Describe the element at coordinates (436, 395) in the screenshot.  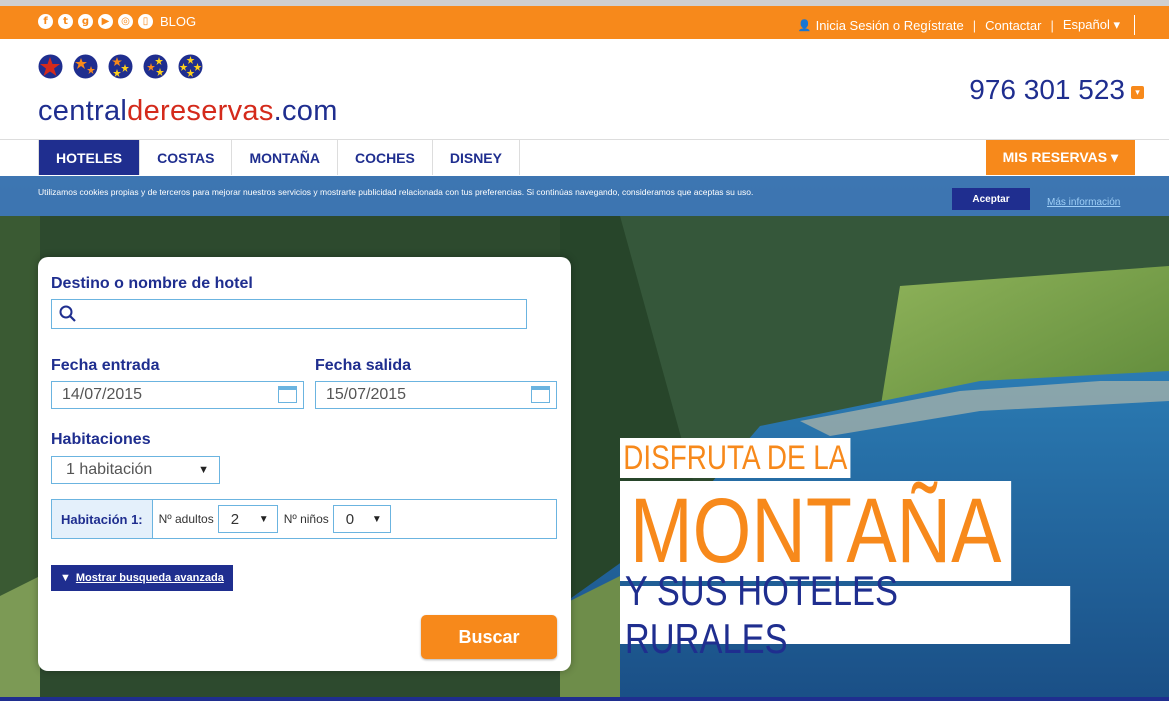
I see `checkout-input: 15/07/2015` at that location.